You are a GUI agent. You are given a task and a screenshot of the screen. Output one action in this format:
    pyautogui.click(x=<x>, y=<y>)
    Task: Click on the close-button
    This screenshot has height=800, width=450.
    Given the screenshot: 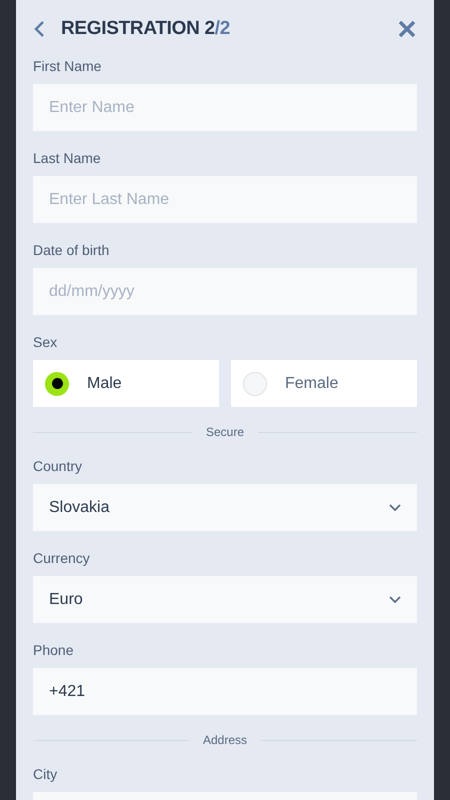 What is the action you would take?
    pyautogui.click(x=407, y=28)
    